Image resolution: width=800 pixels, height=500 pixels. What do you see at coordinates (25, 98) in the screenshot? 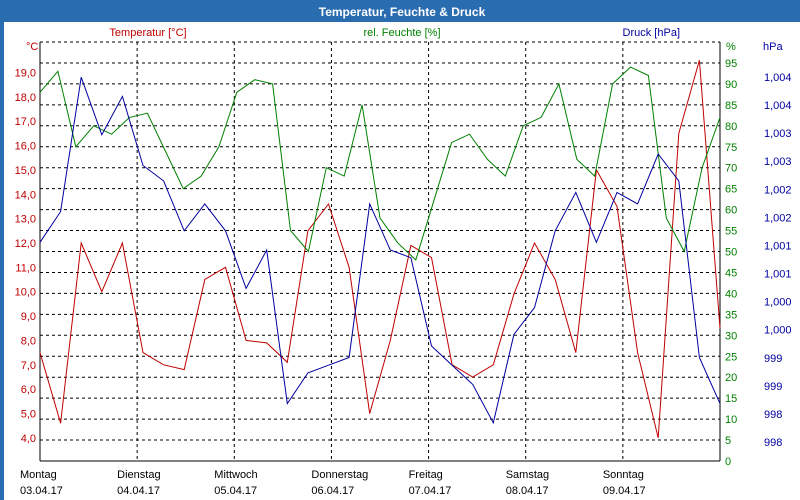
I see `temperature-tick: 18,0` at bounding box center [25, 98].